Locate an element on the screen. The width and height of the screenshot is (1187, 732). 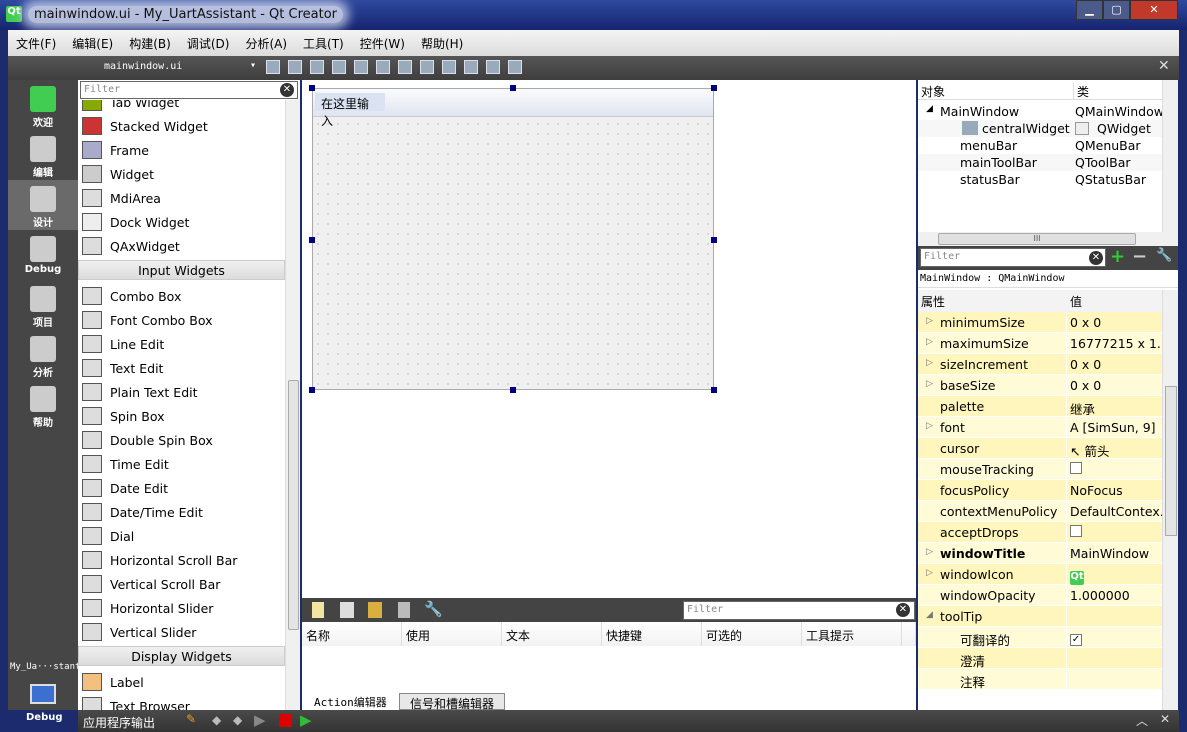
maximize-button: ▢ is located at coordinates (1116, 10).